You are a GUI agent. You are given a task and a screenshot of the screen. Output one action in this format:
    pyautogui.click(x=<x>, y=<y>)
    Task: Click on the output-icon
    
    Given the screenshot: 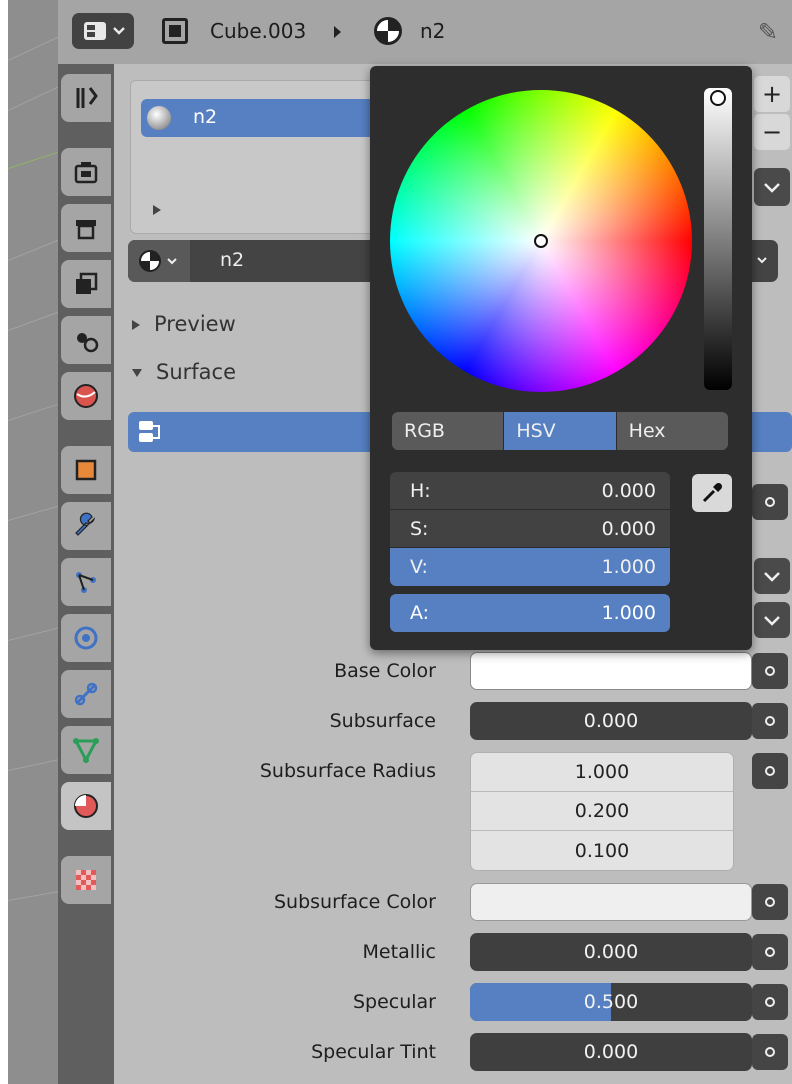 What is the action you would take?
    pyautogui.click(x=86, y=228)
    